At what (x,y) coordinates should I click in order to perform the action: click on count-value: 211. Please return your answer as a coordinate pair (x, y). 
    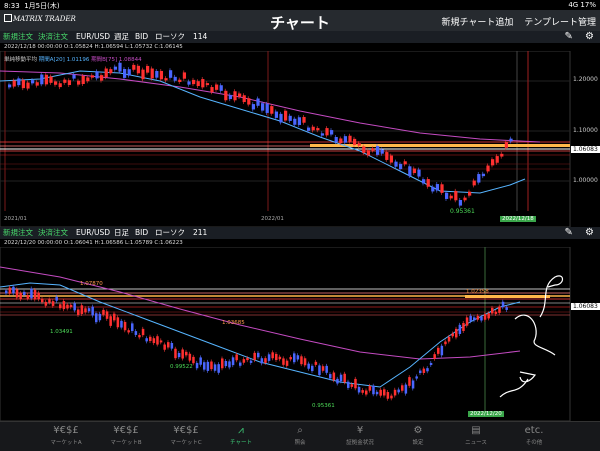
    Looking at the image, I should click on (200, 233).